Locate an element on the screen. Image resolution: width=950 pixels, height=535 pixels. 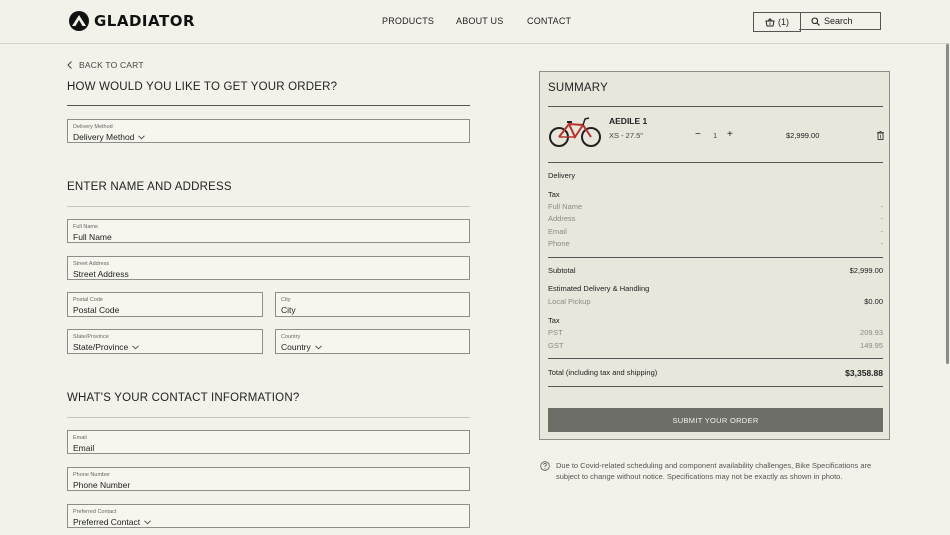
postal-code-field: Postal Code Postal Code is located at coordinates (165, 304).